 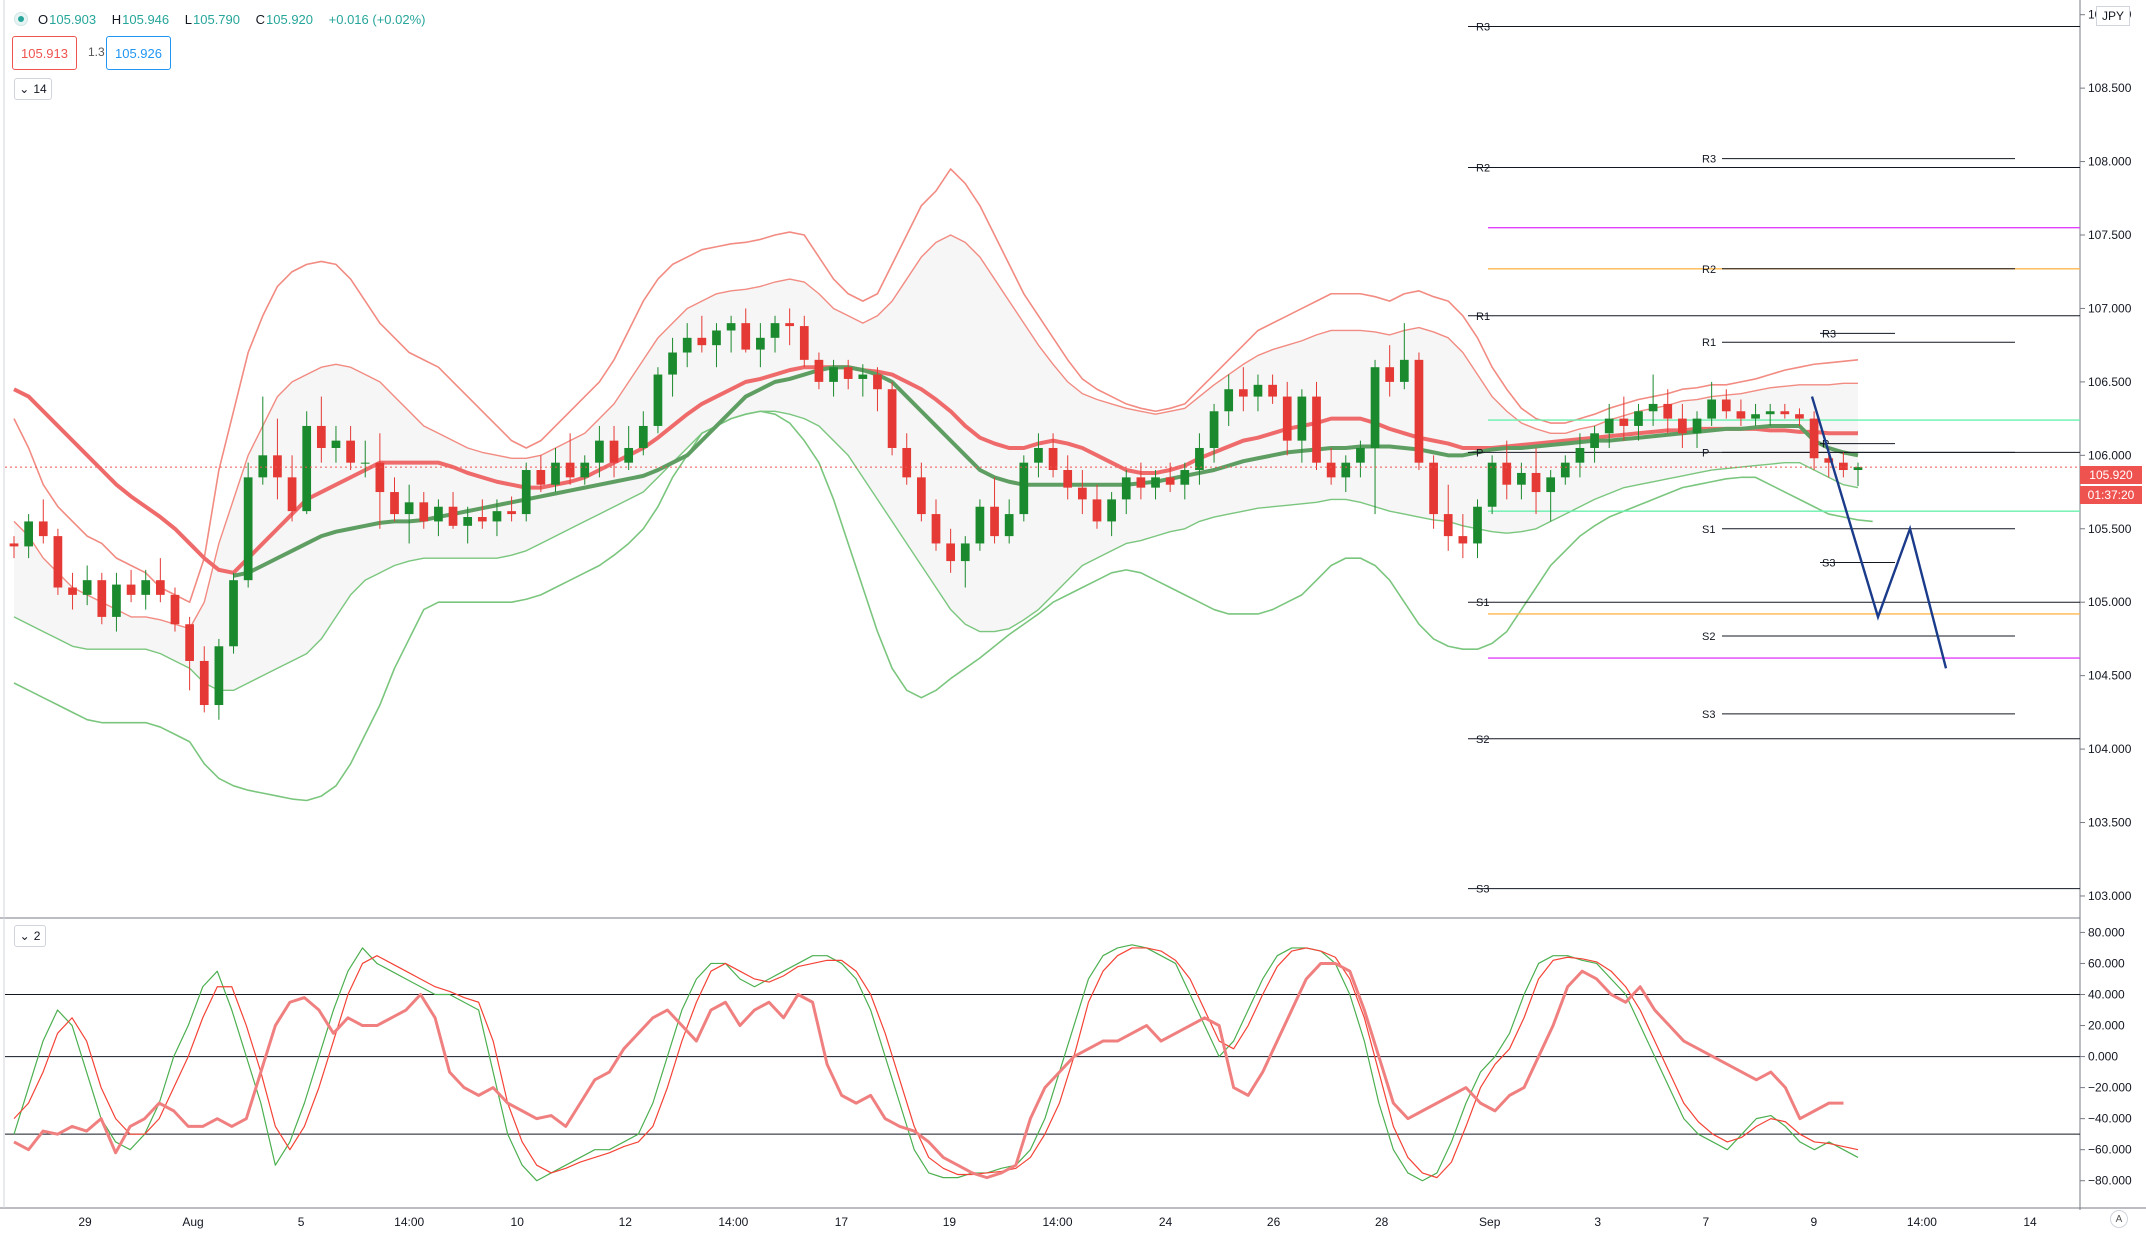 I want to click on pivot-label: P, so click(x=1705, y=453).